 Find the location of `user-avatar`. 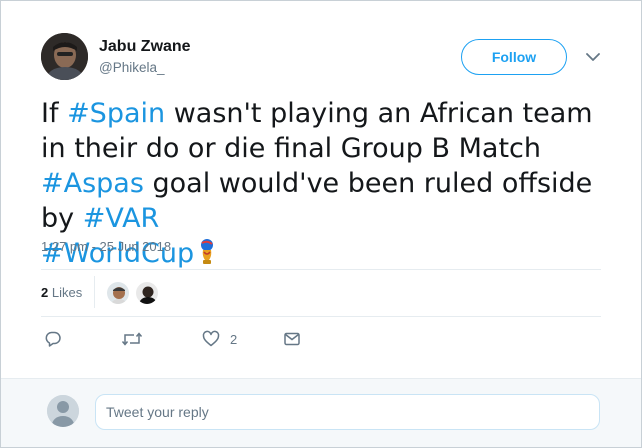

user-avatar is located at coordinates (63, 411).